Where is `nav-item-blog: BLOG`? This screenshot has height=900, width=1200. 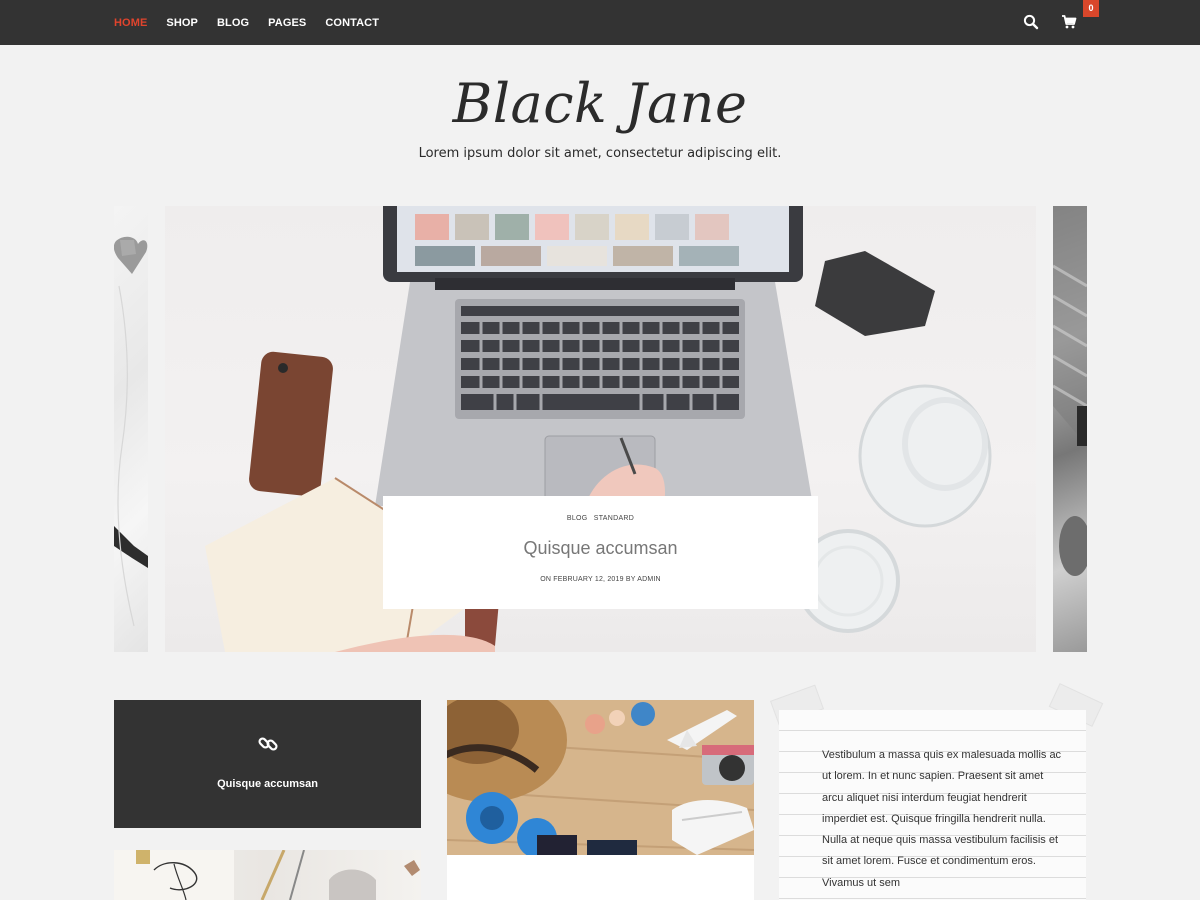 nav-item-blog: BLOG is located at coordinates (233, 23).